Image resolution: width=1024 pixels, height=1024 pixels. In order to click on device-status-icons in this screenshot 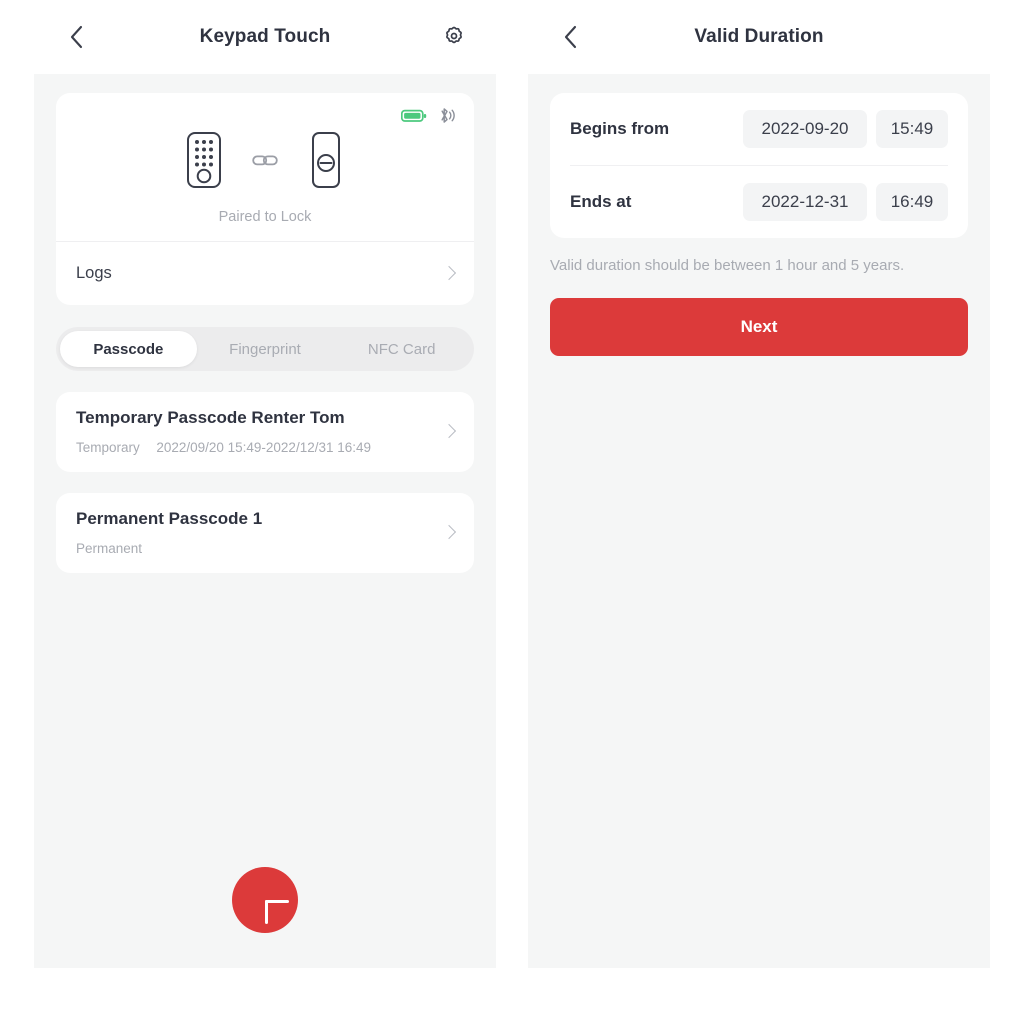, I will do `click(428, 115)`.